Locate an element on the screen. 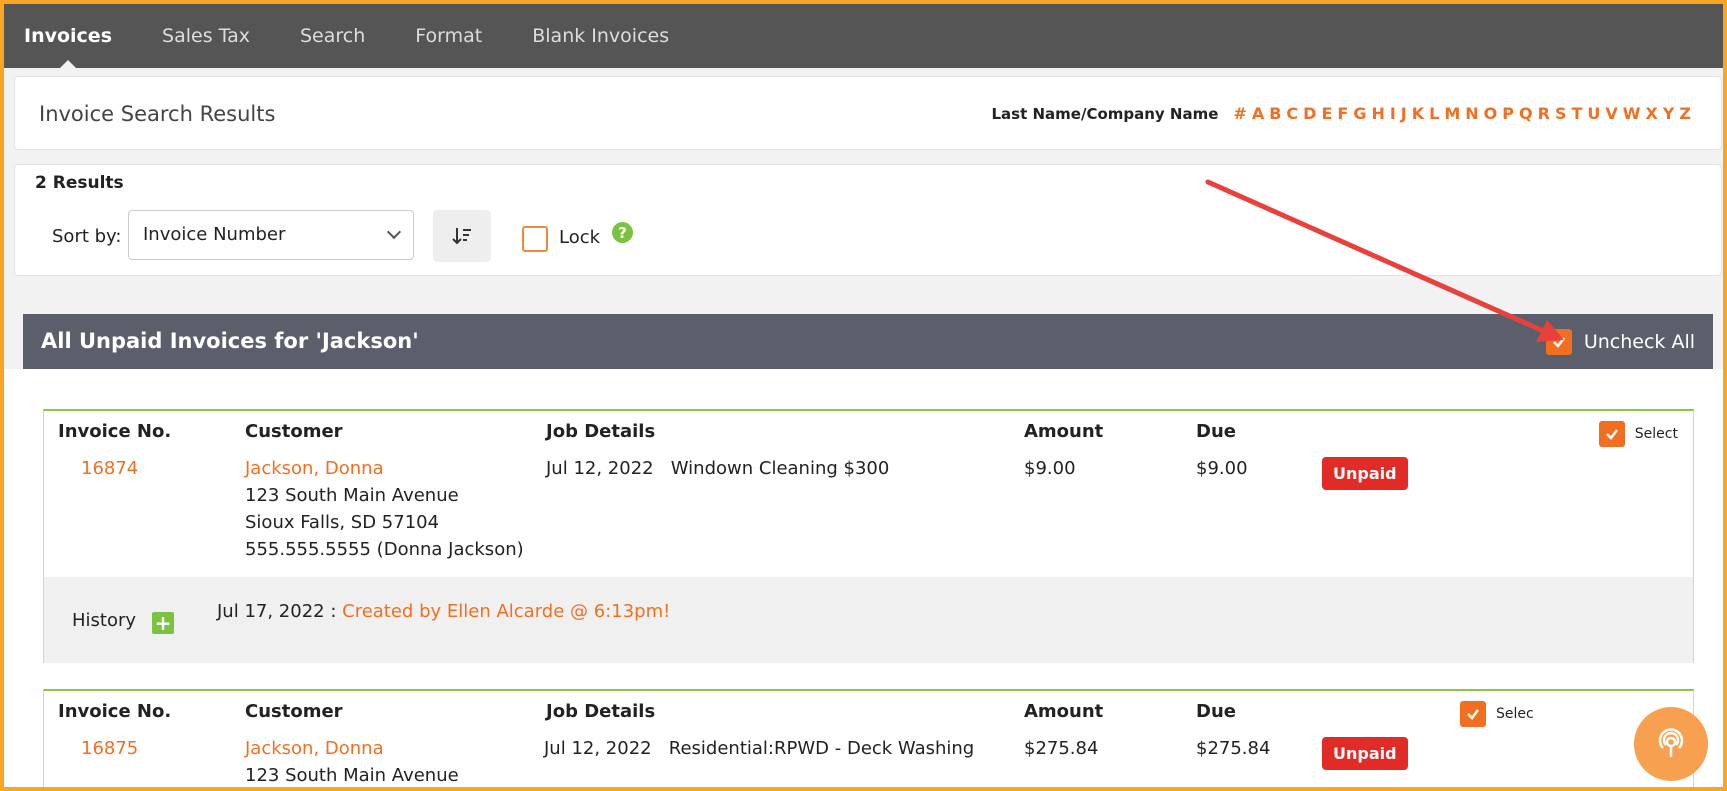 The height and width of the screenshot is (791, 1727). job-description: Residential:RPWD - Deck Washing is located at coordinates (821, 748).